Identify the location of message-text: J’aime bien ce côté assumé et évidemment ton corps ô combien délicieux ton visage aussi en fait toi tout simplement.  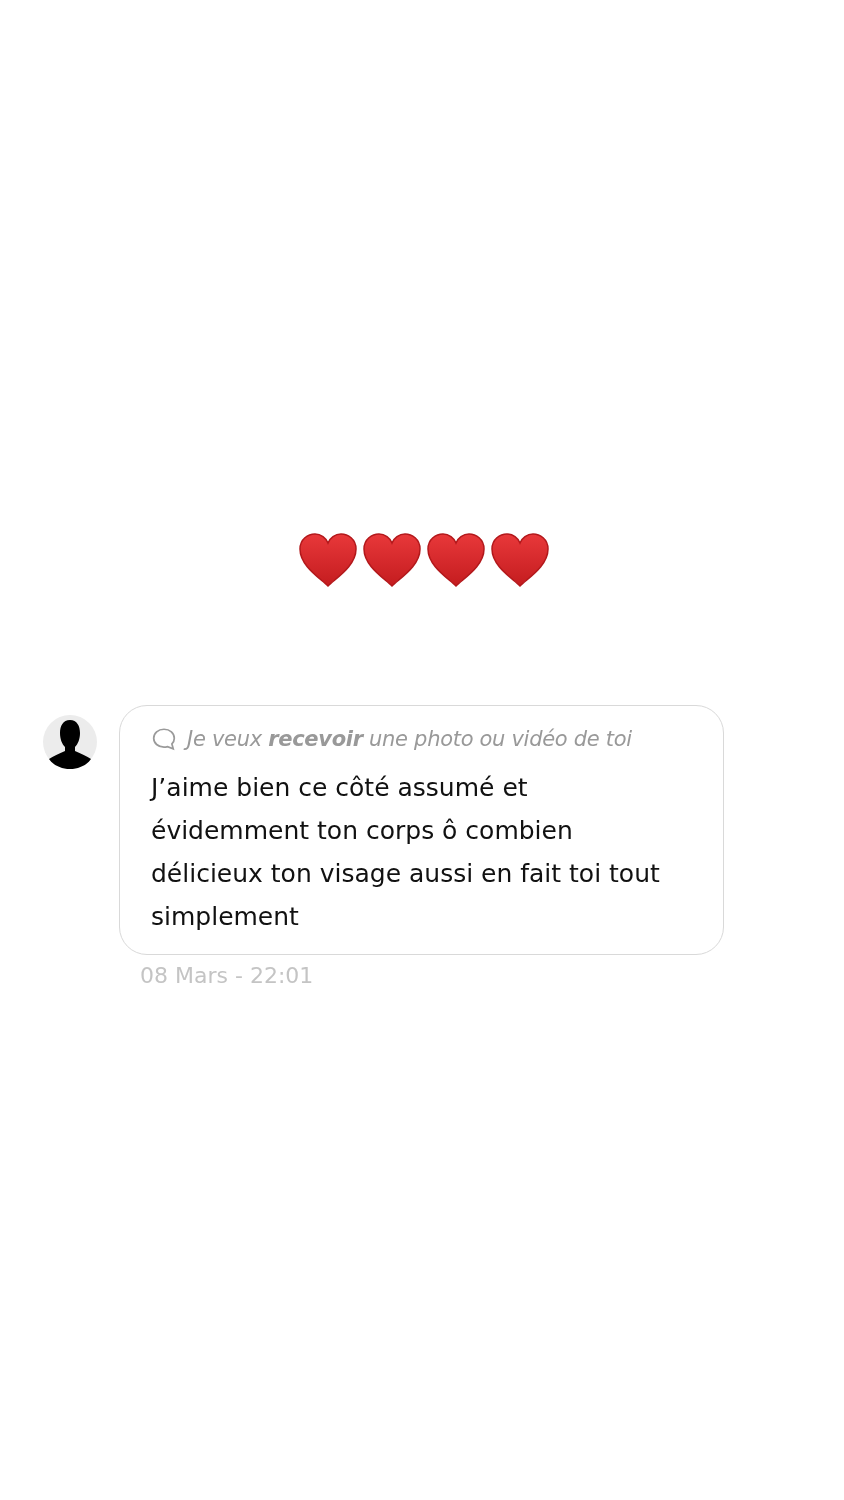
(406, 852).